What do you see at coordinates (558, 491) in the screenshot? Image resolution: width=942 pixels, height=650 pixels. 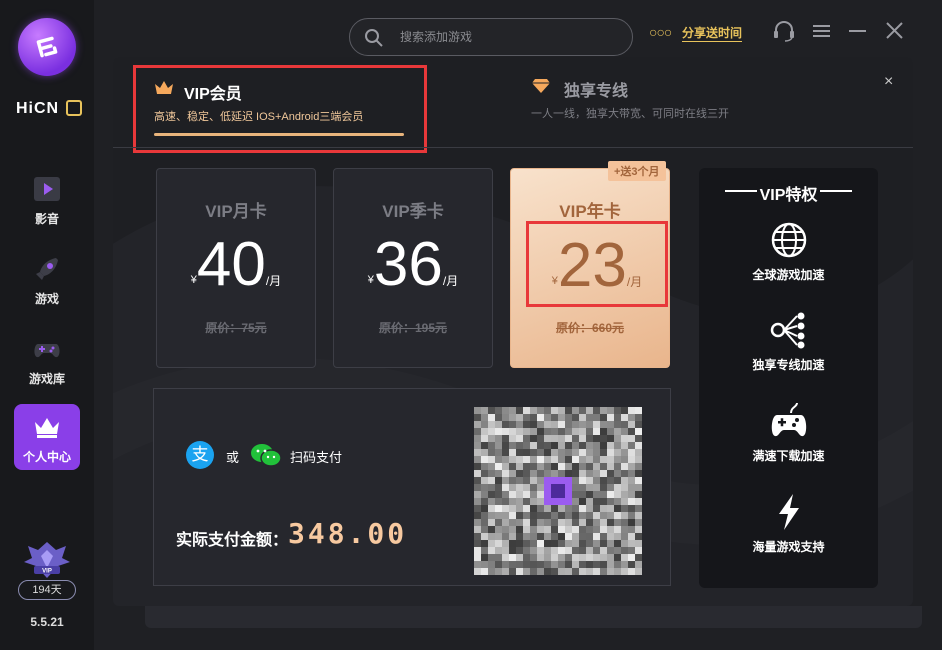 I see `payment-qr-code` at bounding box center [558, 491].